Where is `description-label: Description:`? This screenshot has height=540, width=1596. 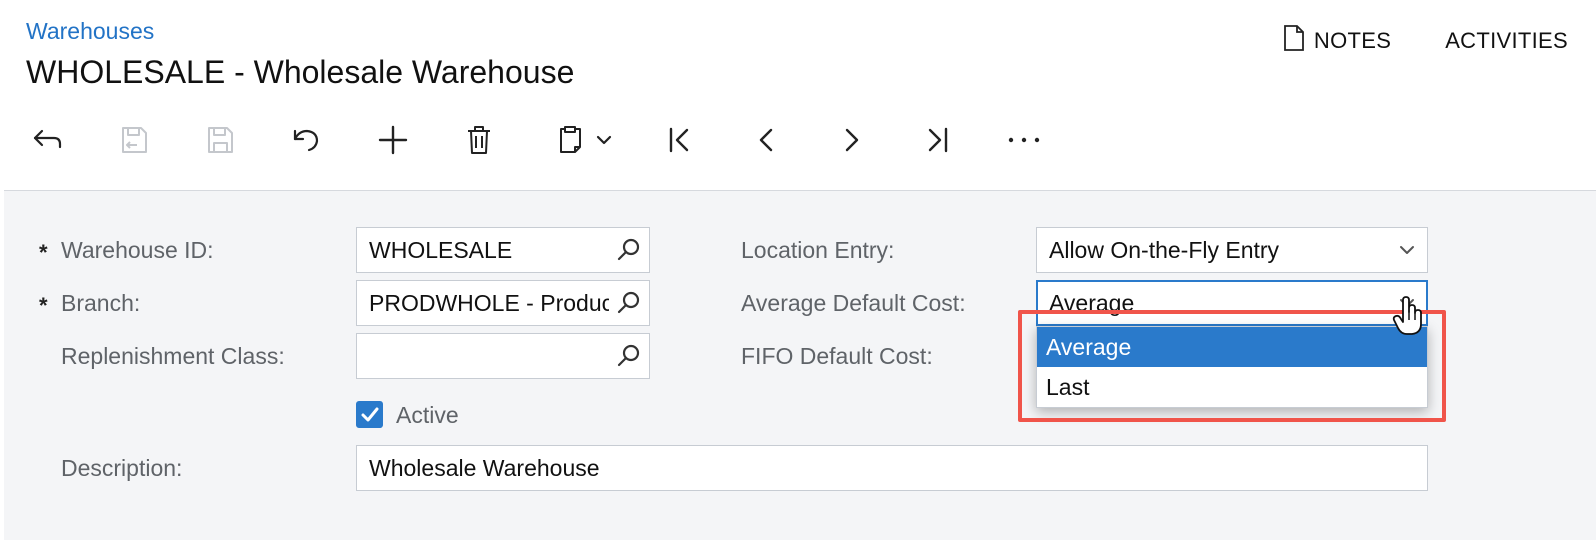 description-label: Description: is located at coordinates (122, 468).